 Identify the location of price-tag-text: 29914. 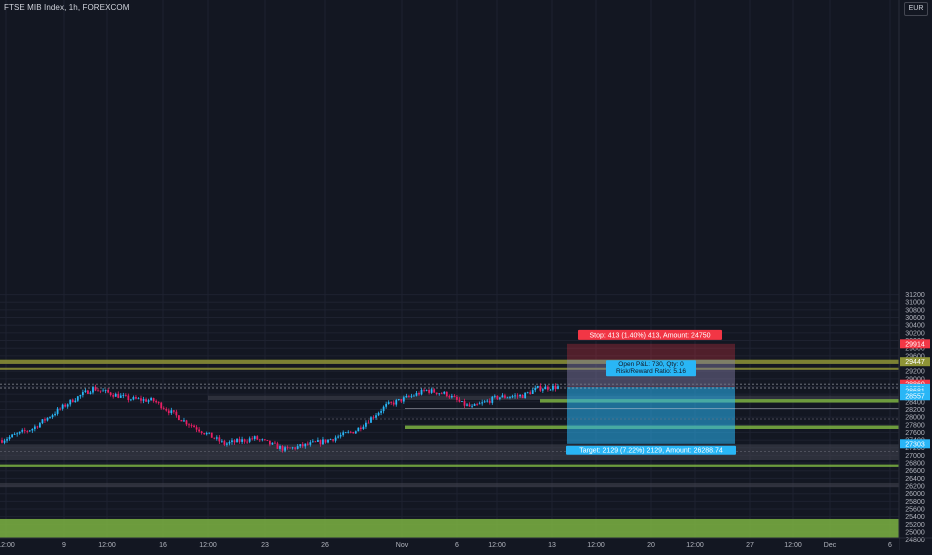
(915, 344).